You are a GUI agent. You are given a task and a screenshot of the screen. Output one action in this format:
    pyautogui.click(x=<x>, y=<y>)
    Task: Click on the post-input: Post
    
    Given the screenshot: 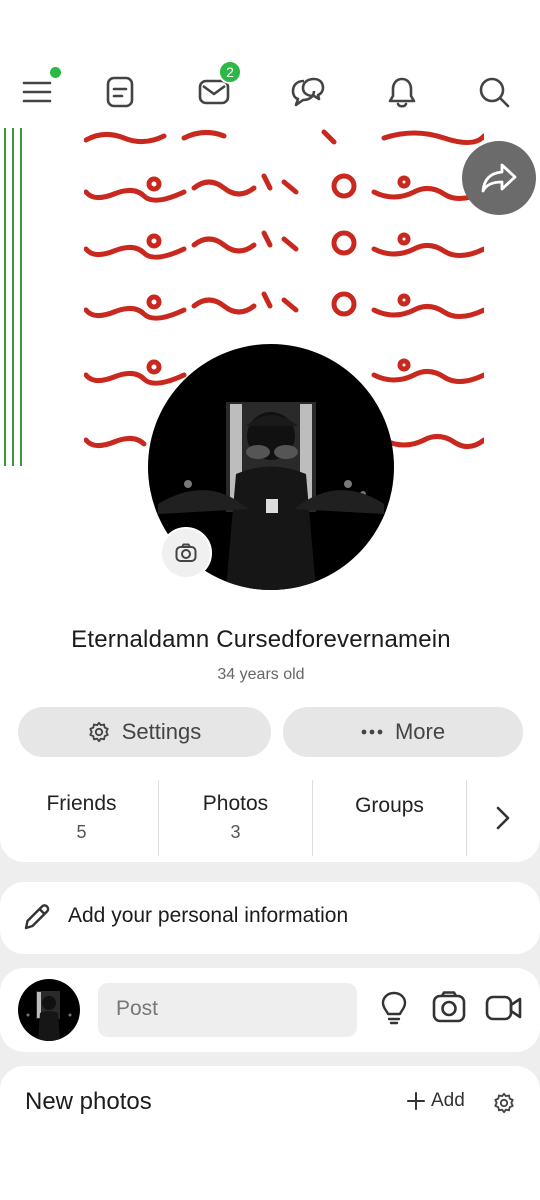 What is the action you would take?
    pyautogui.click(x=227, y=1010)
    